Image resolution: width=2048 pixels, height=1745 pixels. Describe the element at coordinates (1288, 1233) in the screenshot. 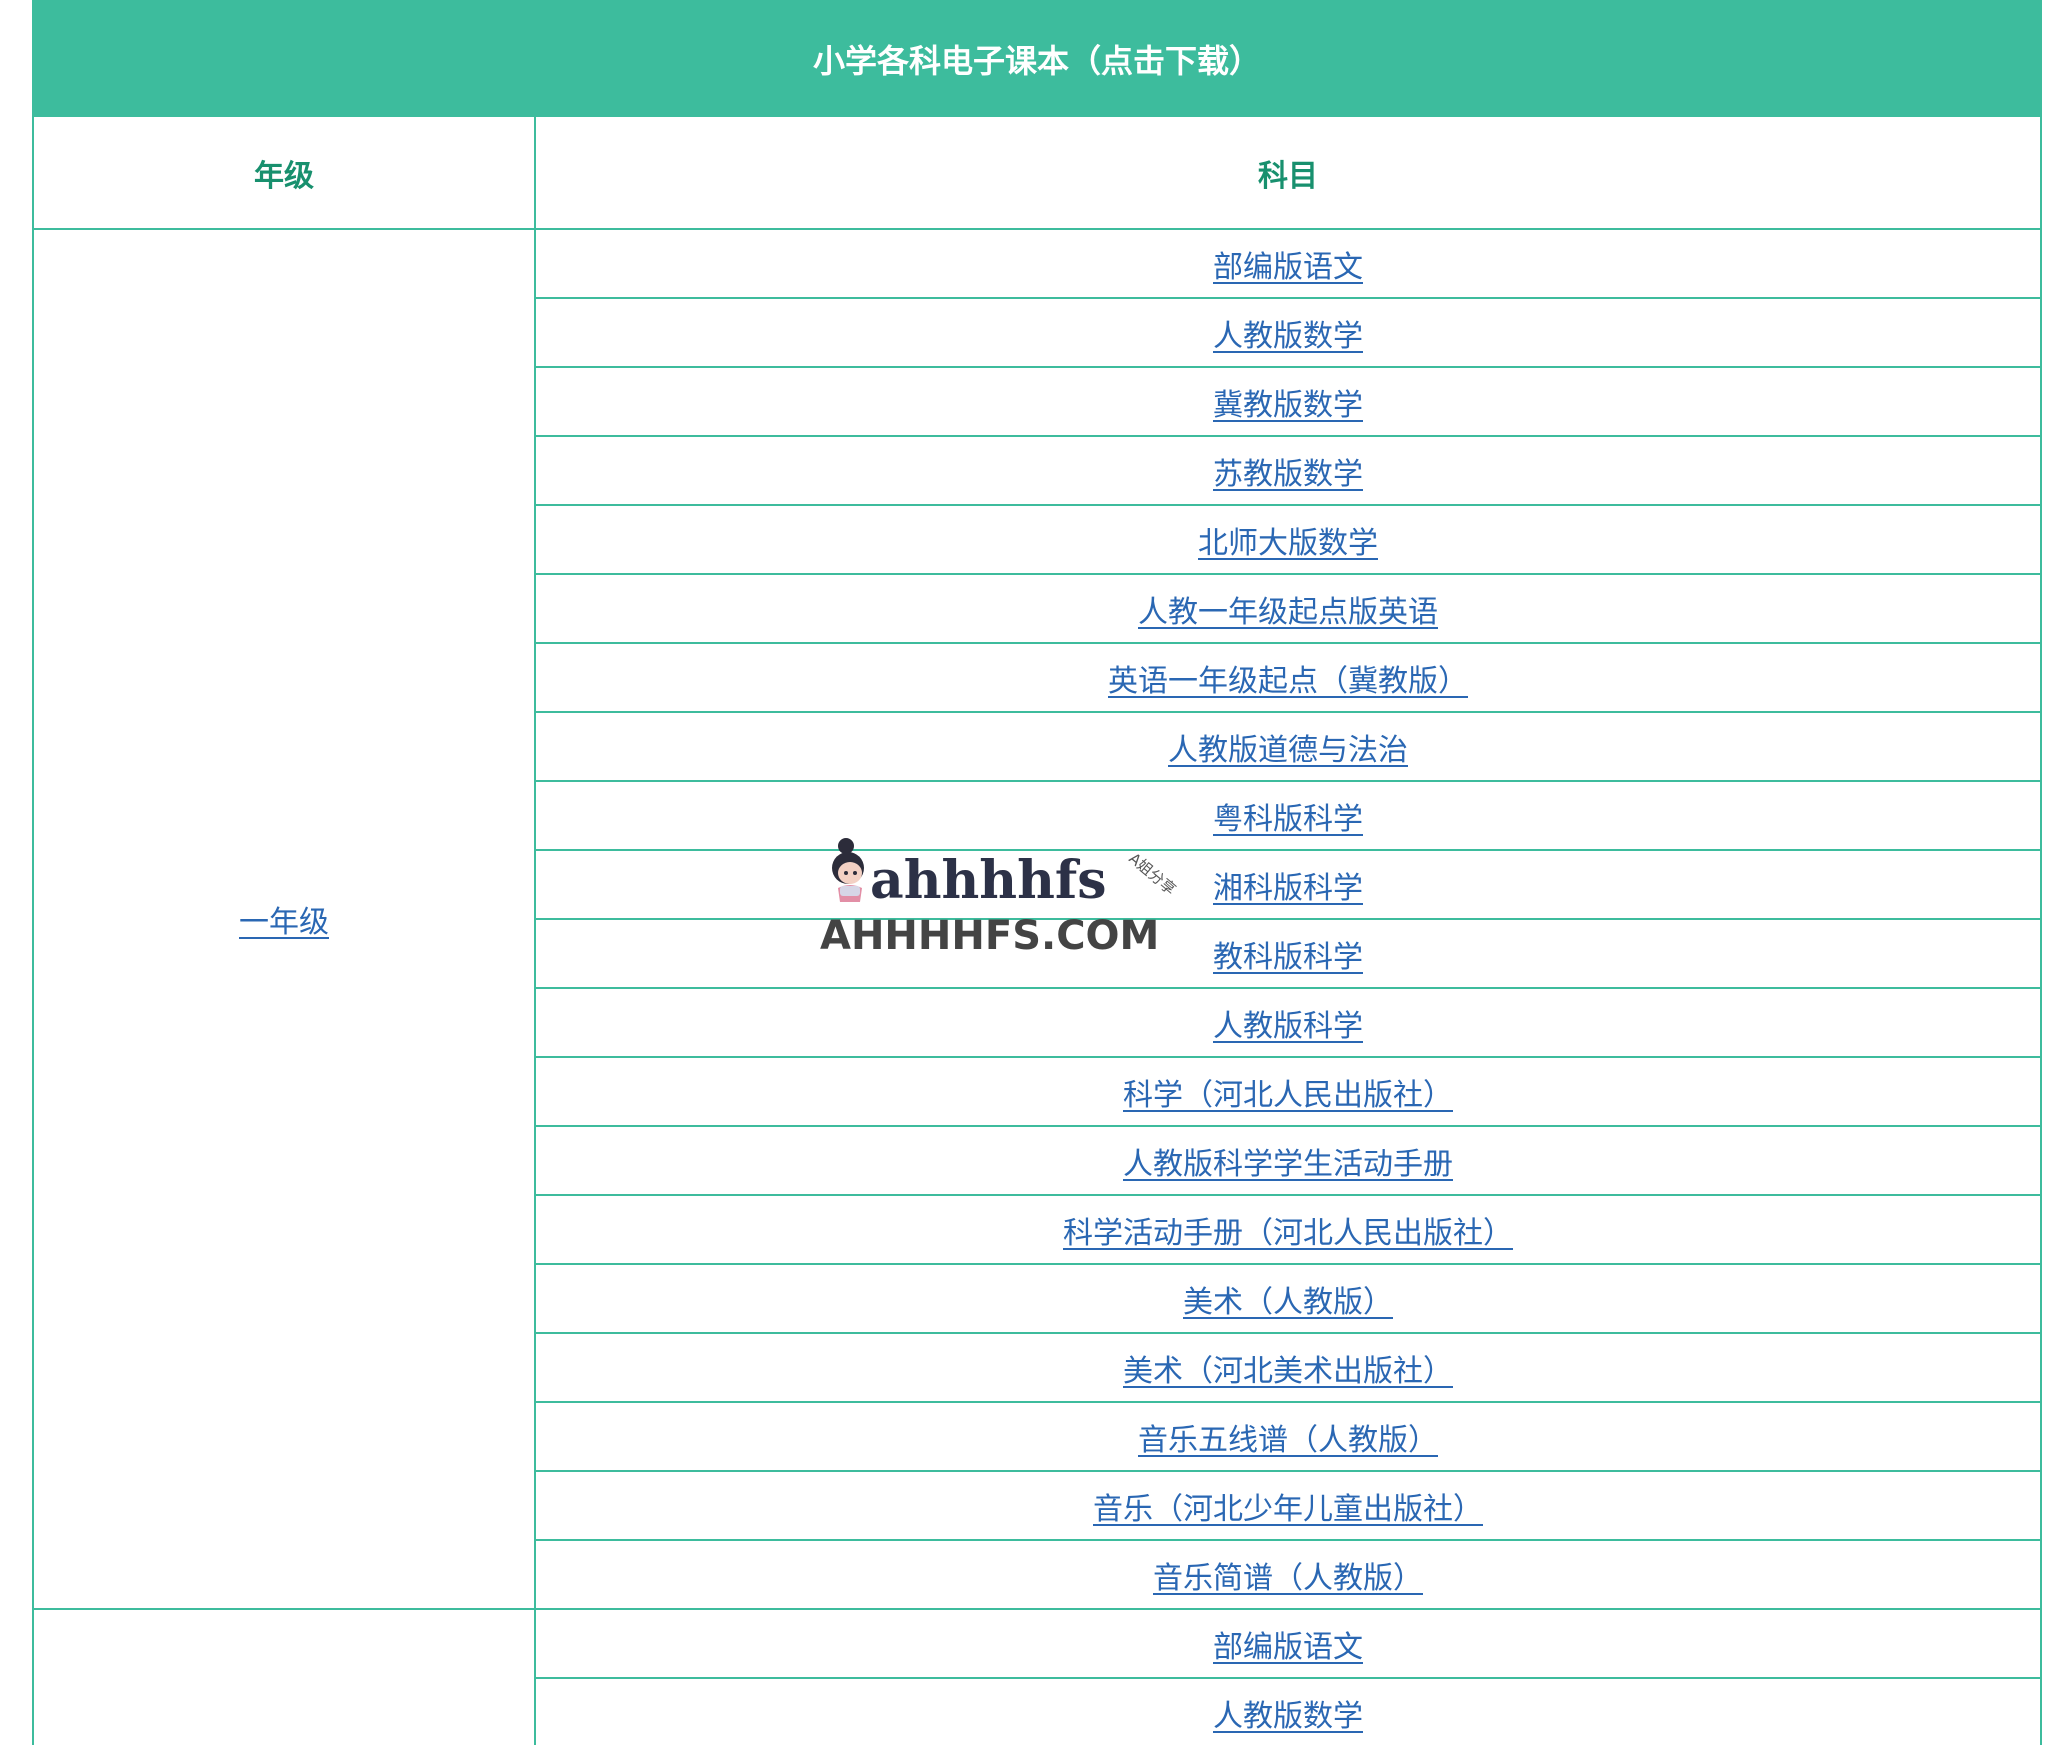

I see `subject-link: 科学活动手册（河北人民出版社）` at that location.